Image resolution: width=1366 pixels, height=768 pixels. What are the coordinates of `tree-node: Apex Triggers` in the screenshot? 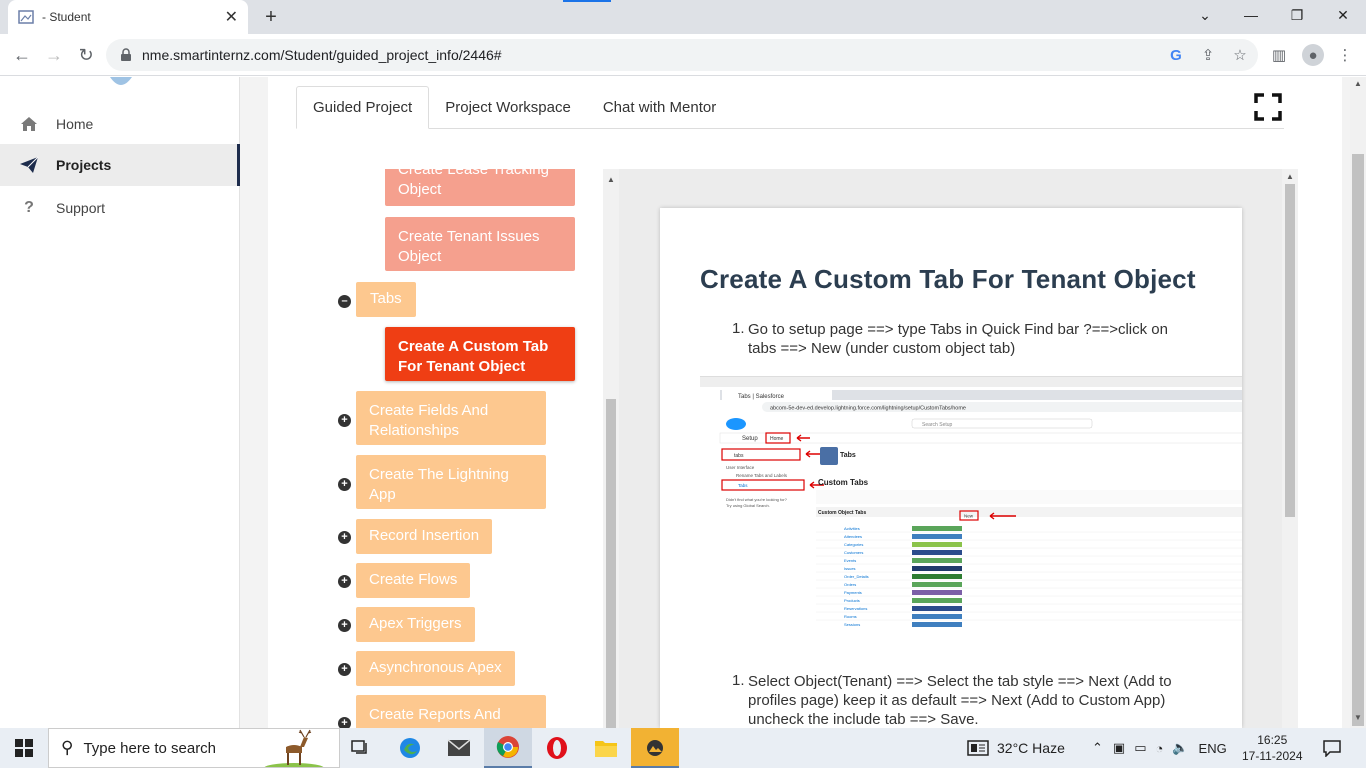 It's located at (415, 624).